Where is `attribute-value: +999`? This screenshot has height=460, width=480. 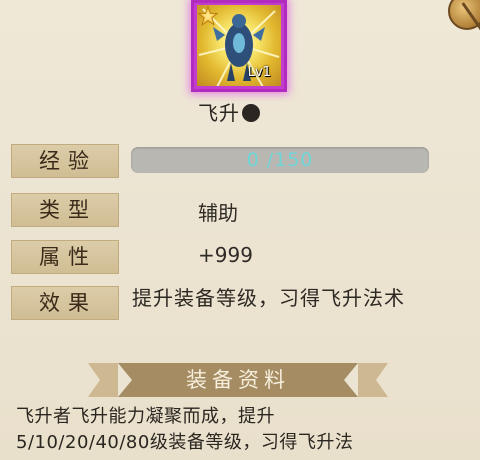 attribute-value: +999 is located at coordinates (225, 255).